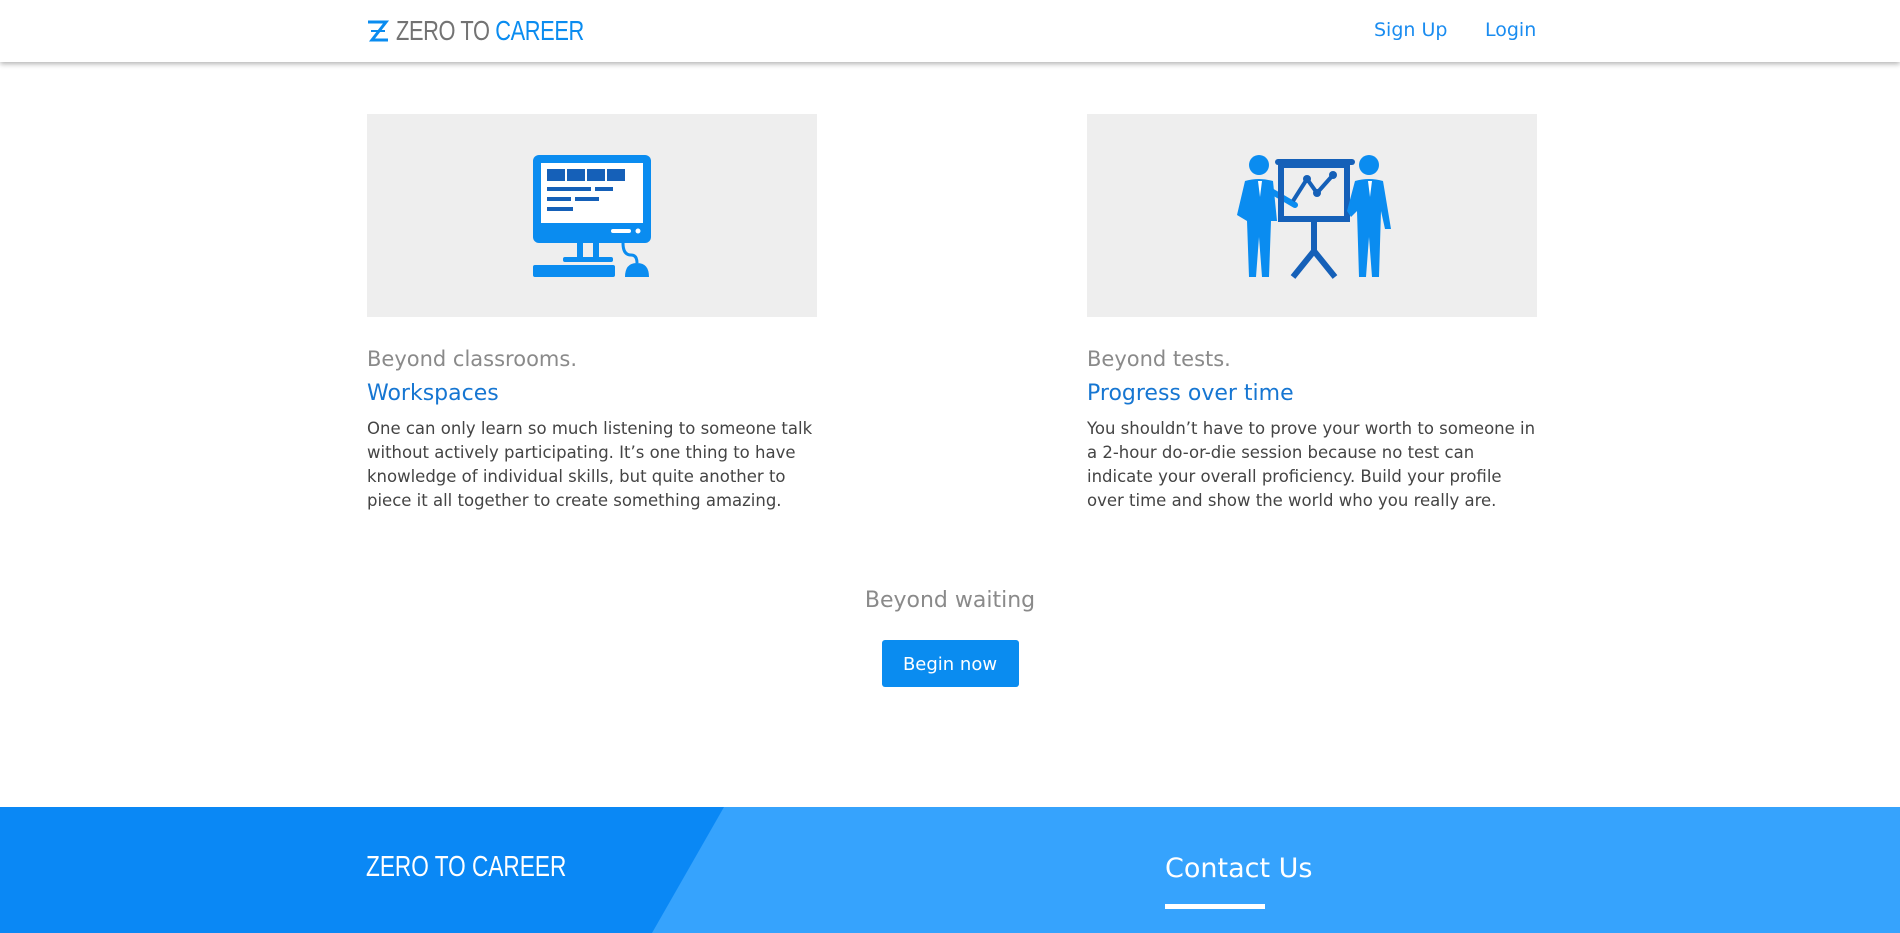  Describe the element at coordinates (1410, 30) in the screenshot. I see `signup-link: Sign Up` at that location.